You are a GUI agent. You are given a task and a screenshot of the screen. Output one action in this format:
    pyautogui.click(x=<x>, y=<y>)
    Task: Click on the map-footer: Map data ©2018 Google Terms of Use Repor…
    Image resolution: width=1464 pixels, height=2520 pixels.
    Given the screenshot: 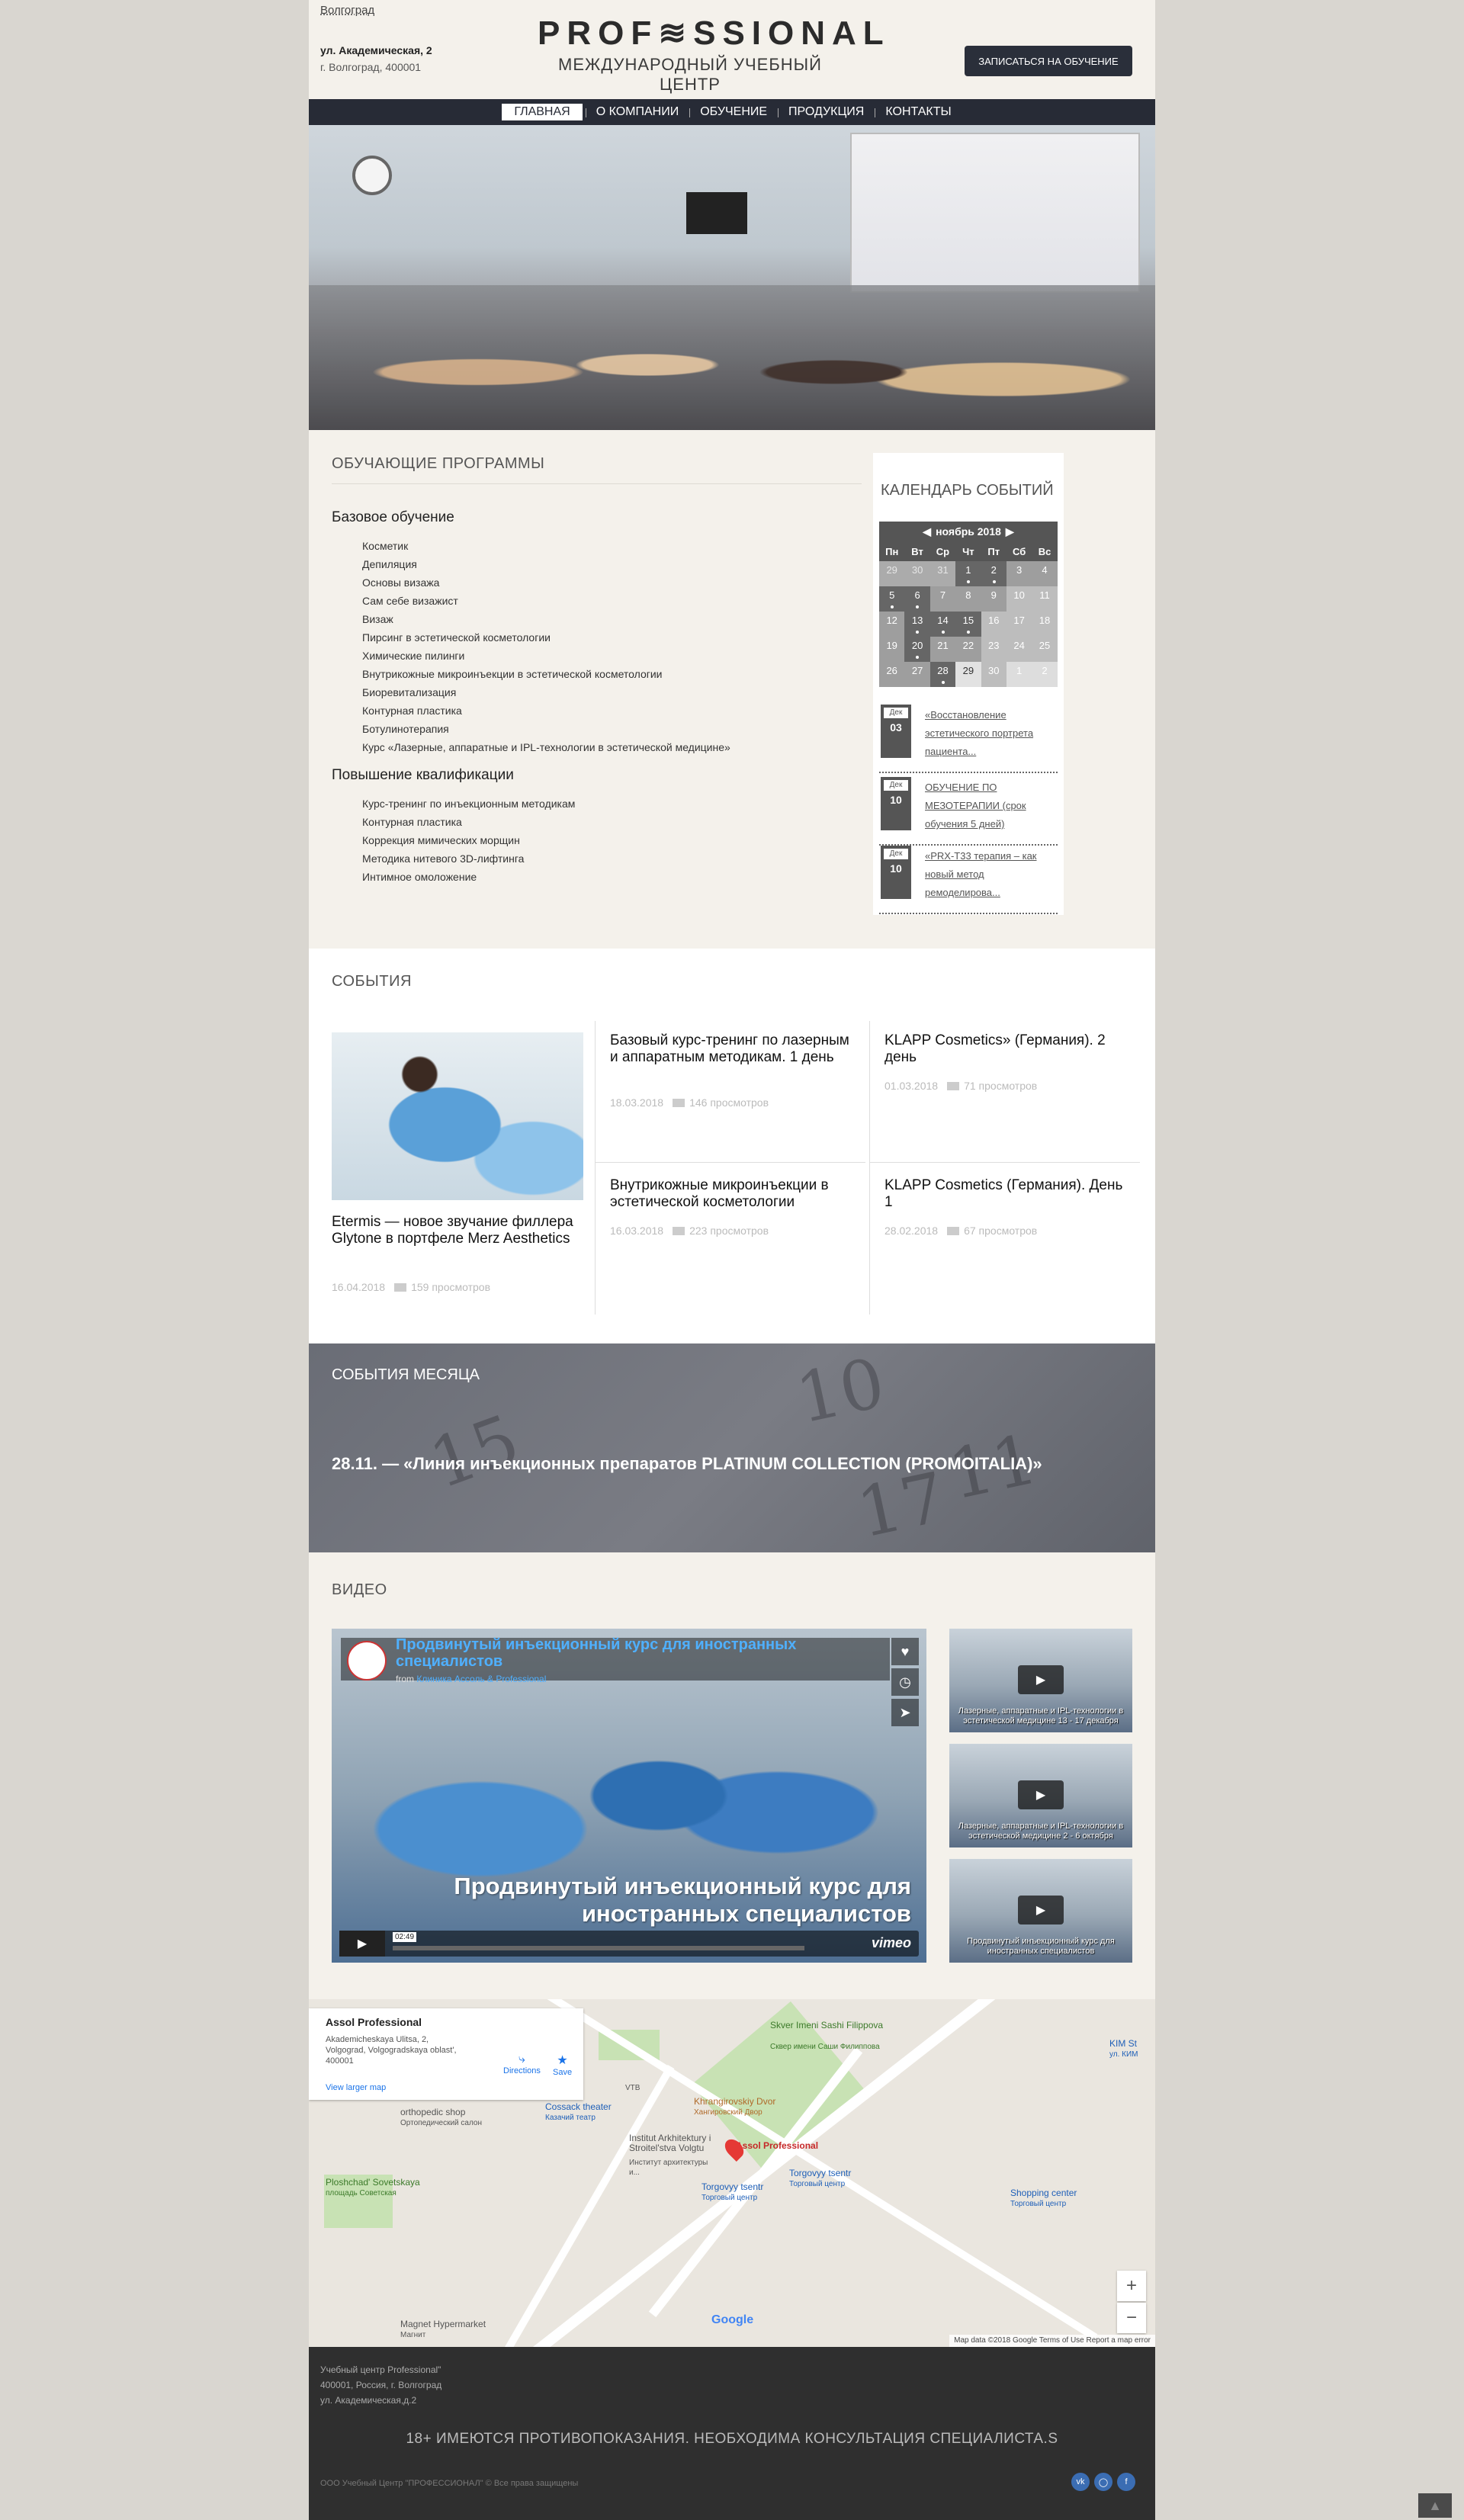 What is the action you would take?
    pyautogui.click(x=1052, y=2341)
    